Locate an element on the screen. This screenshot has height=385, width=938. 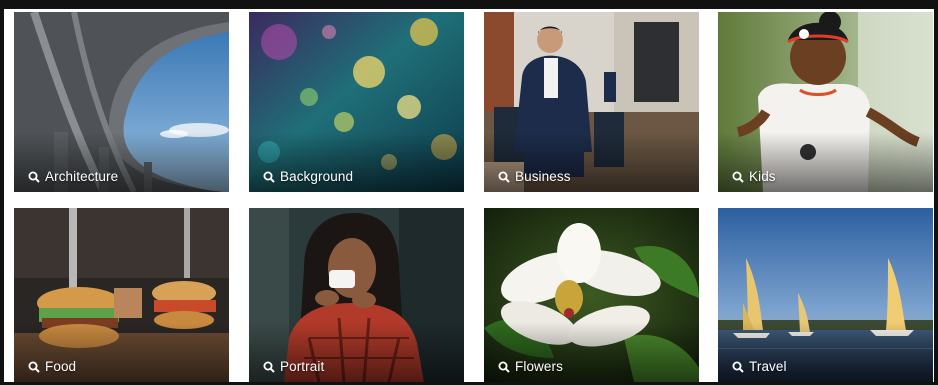
category-label: Portrait is located at coordinates (293, 366).